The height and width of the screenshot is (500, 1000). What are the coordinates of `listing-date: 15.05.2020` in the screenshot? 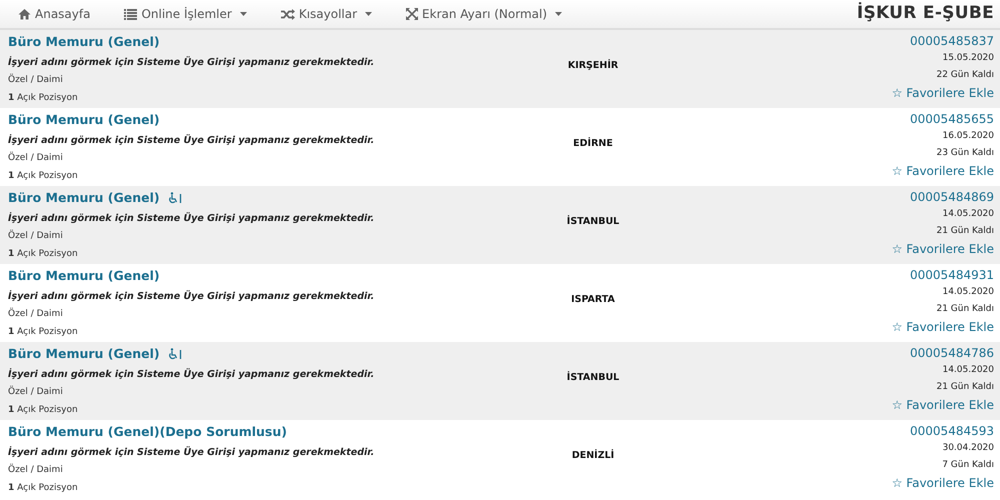 It's located at (968, 58).